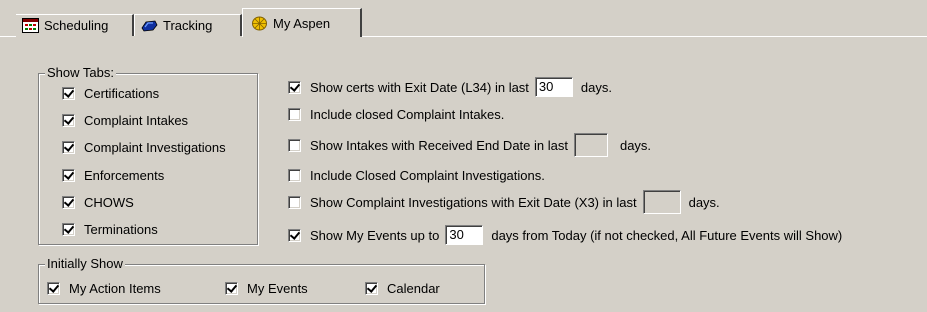  I want to click on option-label: Include Closed Complaint Investigations., so click(427, 175).